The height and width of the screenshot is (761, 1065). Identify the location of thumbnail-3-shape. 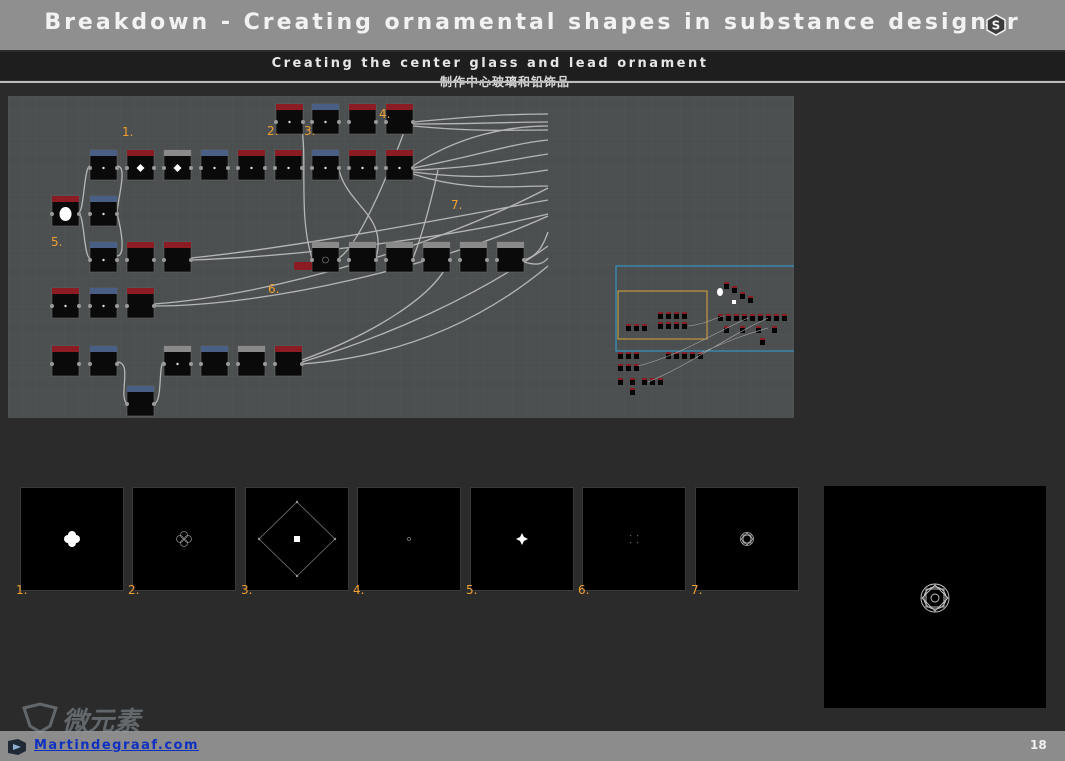
(297, 539).